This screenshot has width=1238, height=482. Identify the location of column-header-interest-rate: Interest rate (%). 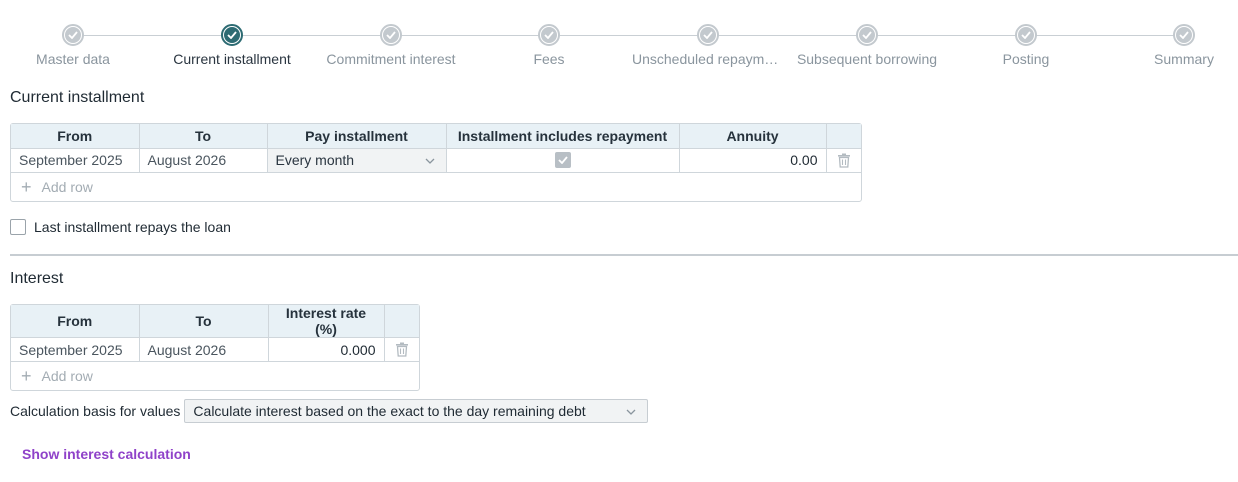
(326, 321).